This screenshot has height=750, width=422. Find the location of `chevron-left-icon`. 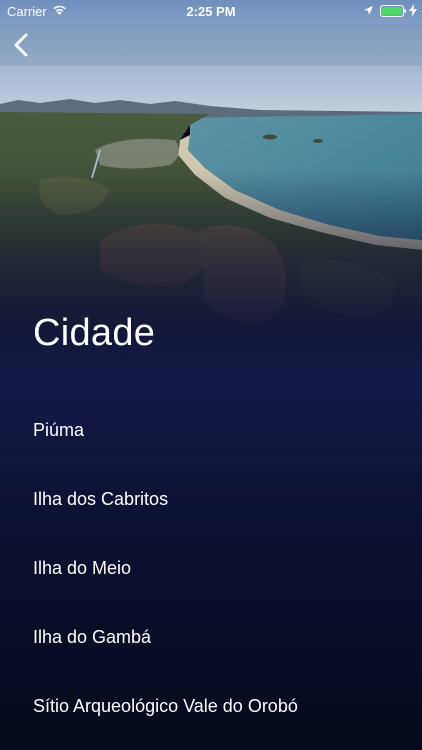

chevron-left-icon is located at coordinates (21, 45).